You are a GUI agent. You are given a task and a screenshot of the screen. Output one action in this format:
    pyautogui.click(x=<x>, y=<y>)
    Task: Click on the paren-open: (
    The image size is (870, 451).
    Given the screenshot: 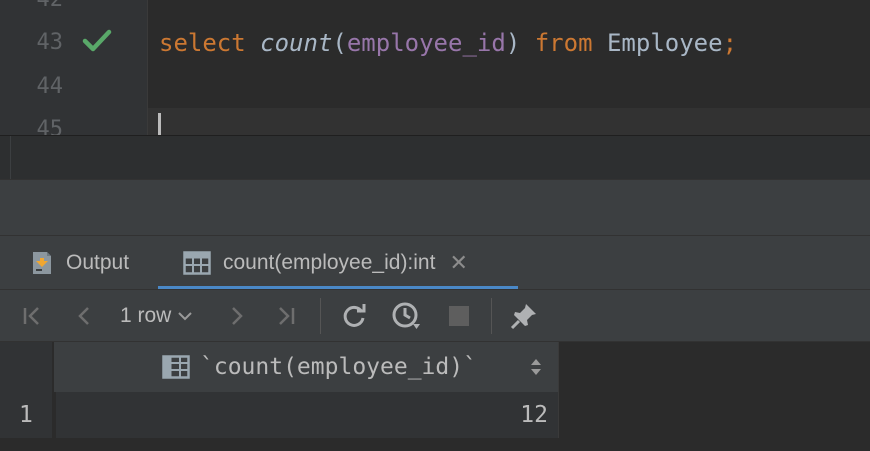 What is the action you would take?
    pyautogui.click(x=339, y=43)
    